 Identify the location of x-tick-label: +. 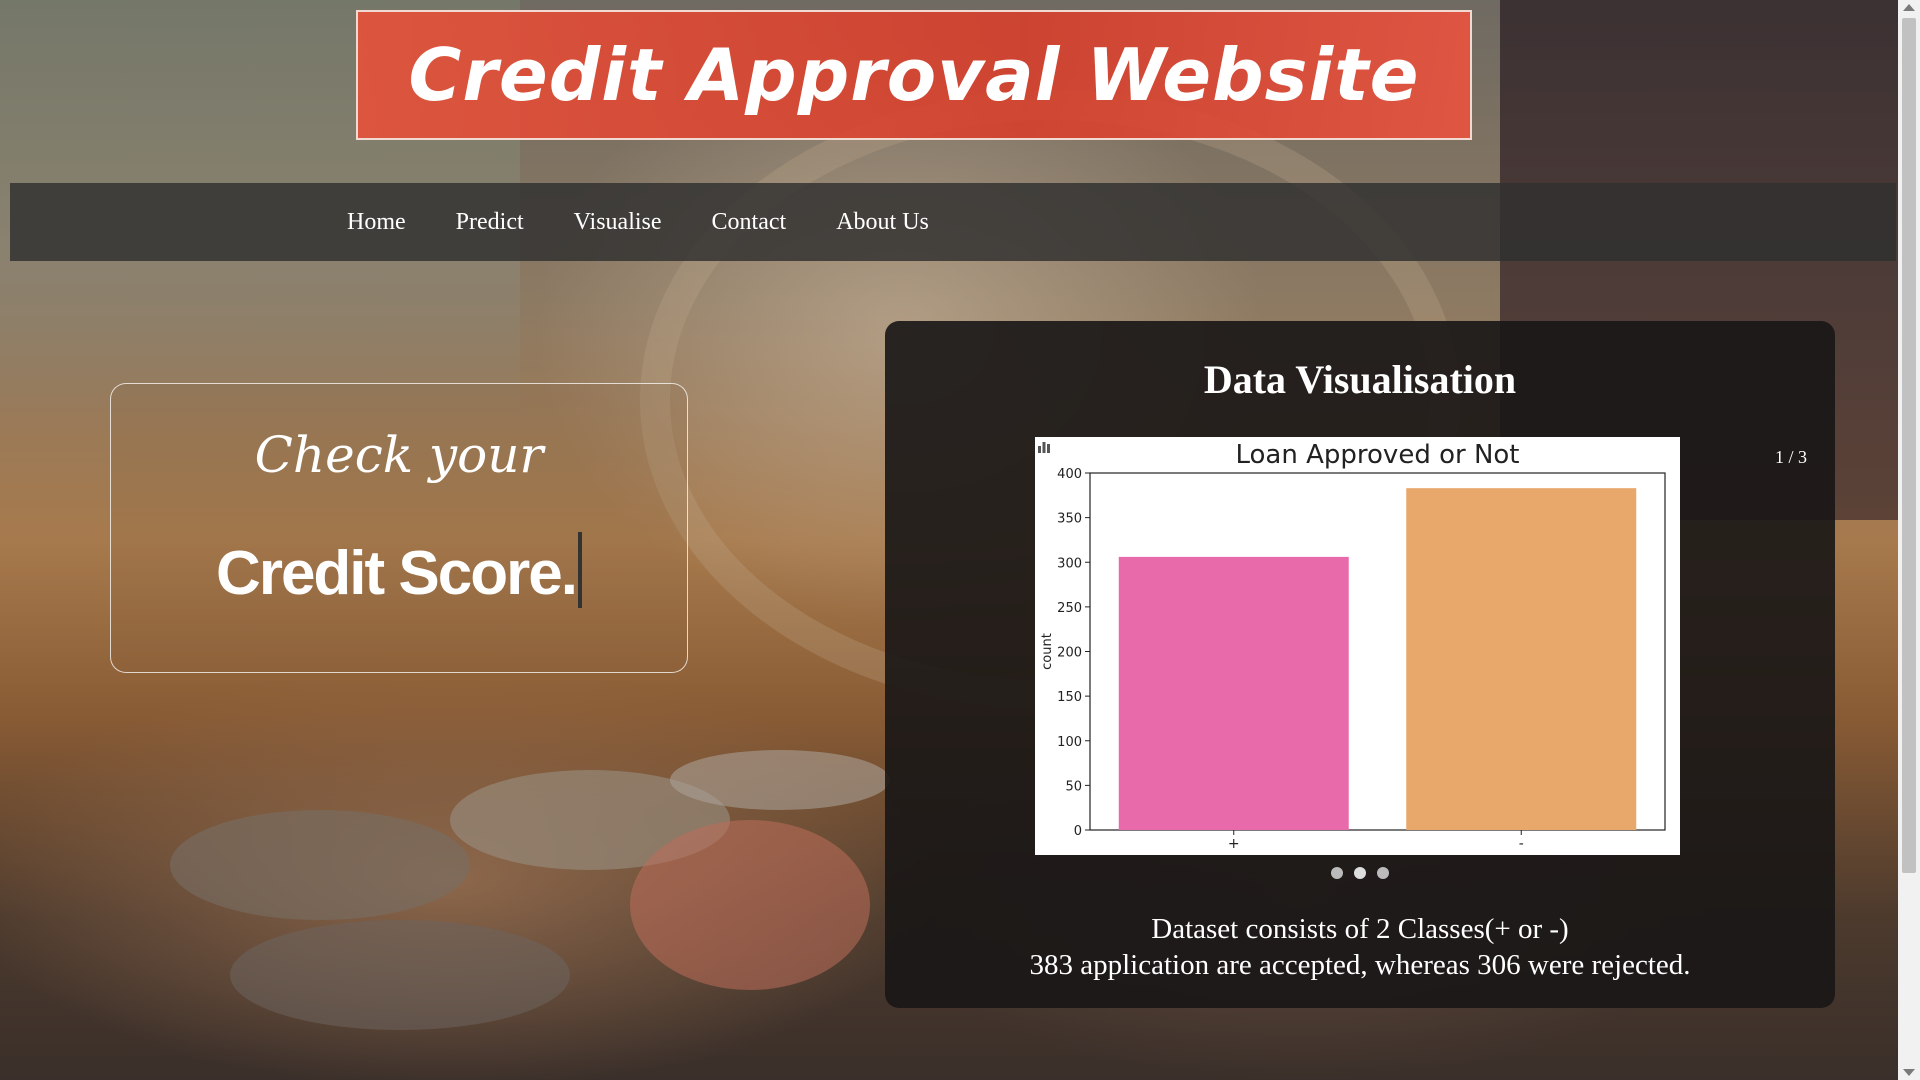
(1234, 844).